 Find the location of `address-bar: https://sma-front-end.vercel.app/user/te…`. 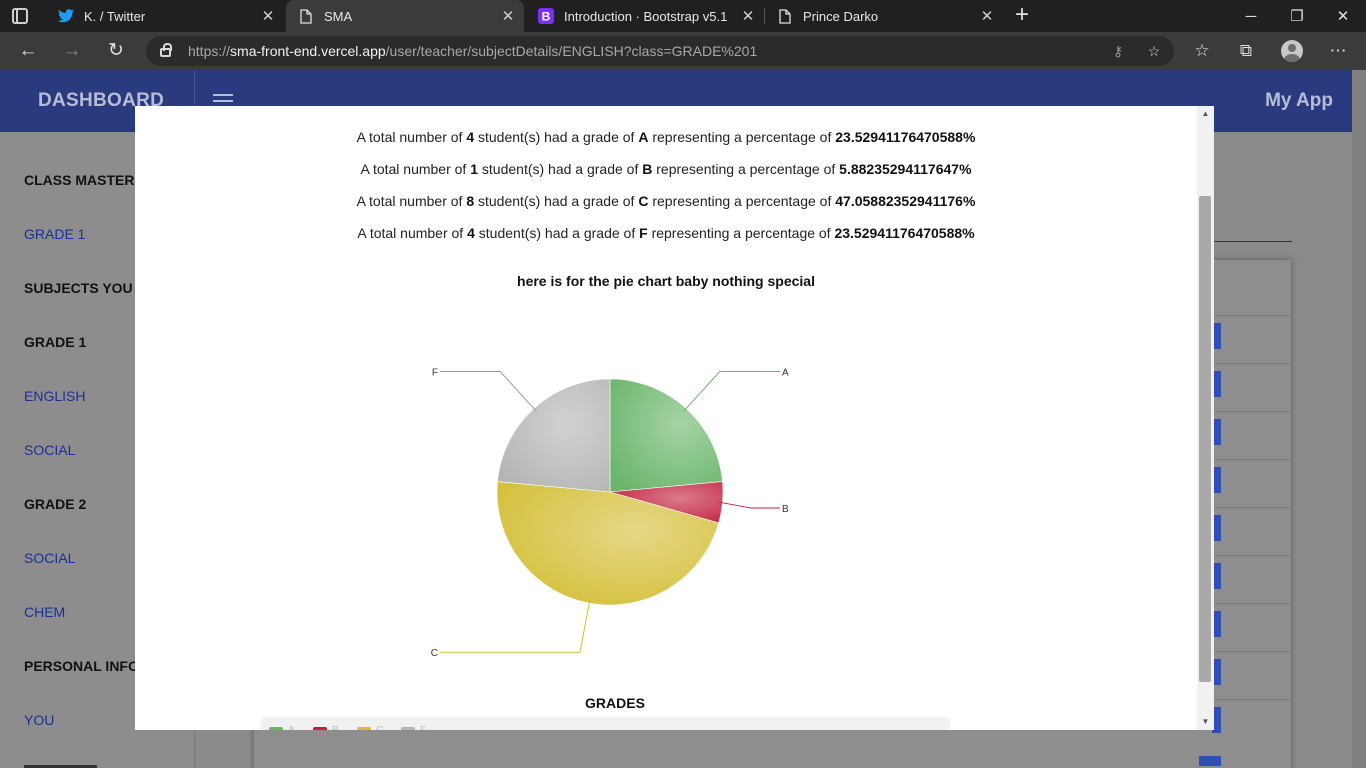

address-bar: https://sma-front-end.vercel.app/user/te… is located at coordinates (660, 51).